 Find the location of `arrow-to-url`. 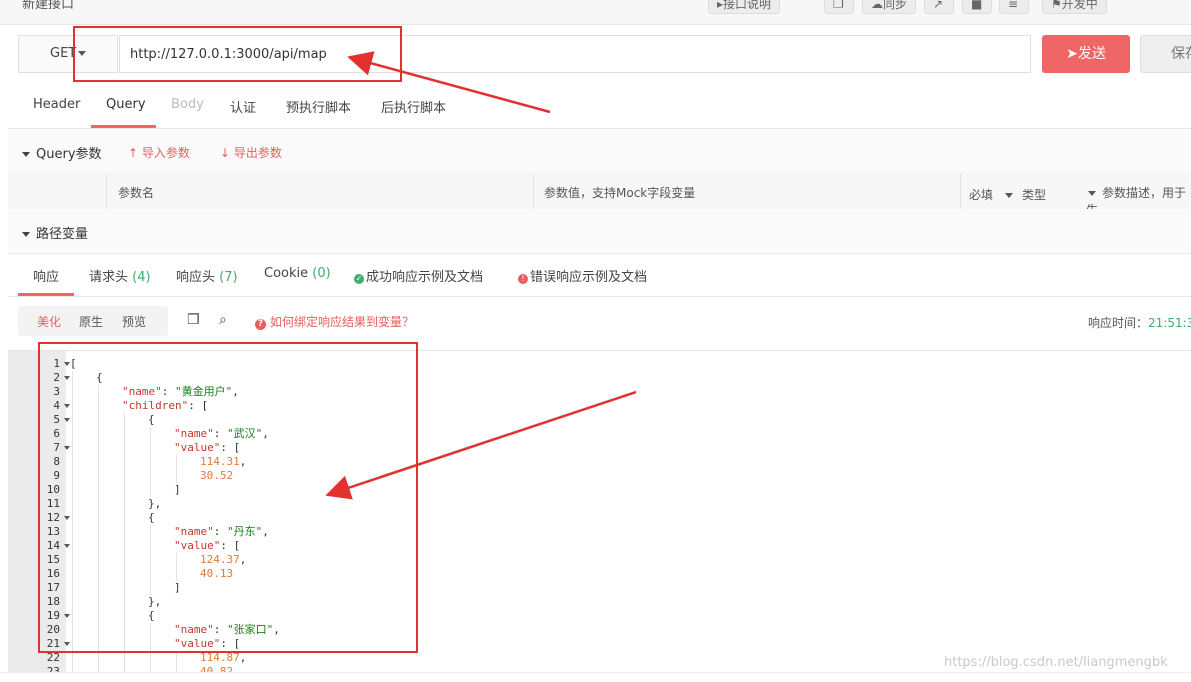

arrow-to-url is located at coordinates (449, 82).